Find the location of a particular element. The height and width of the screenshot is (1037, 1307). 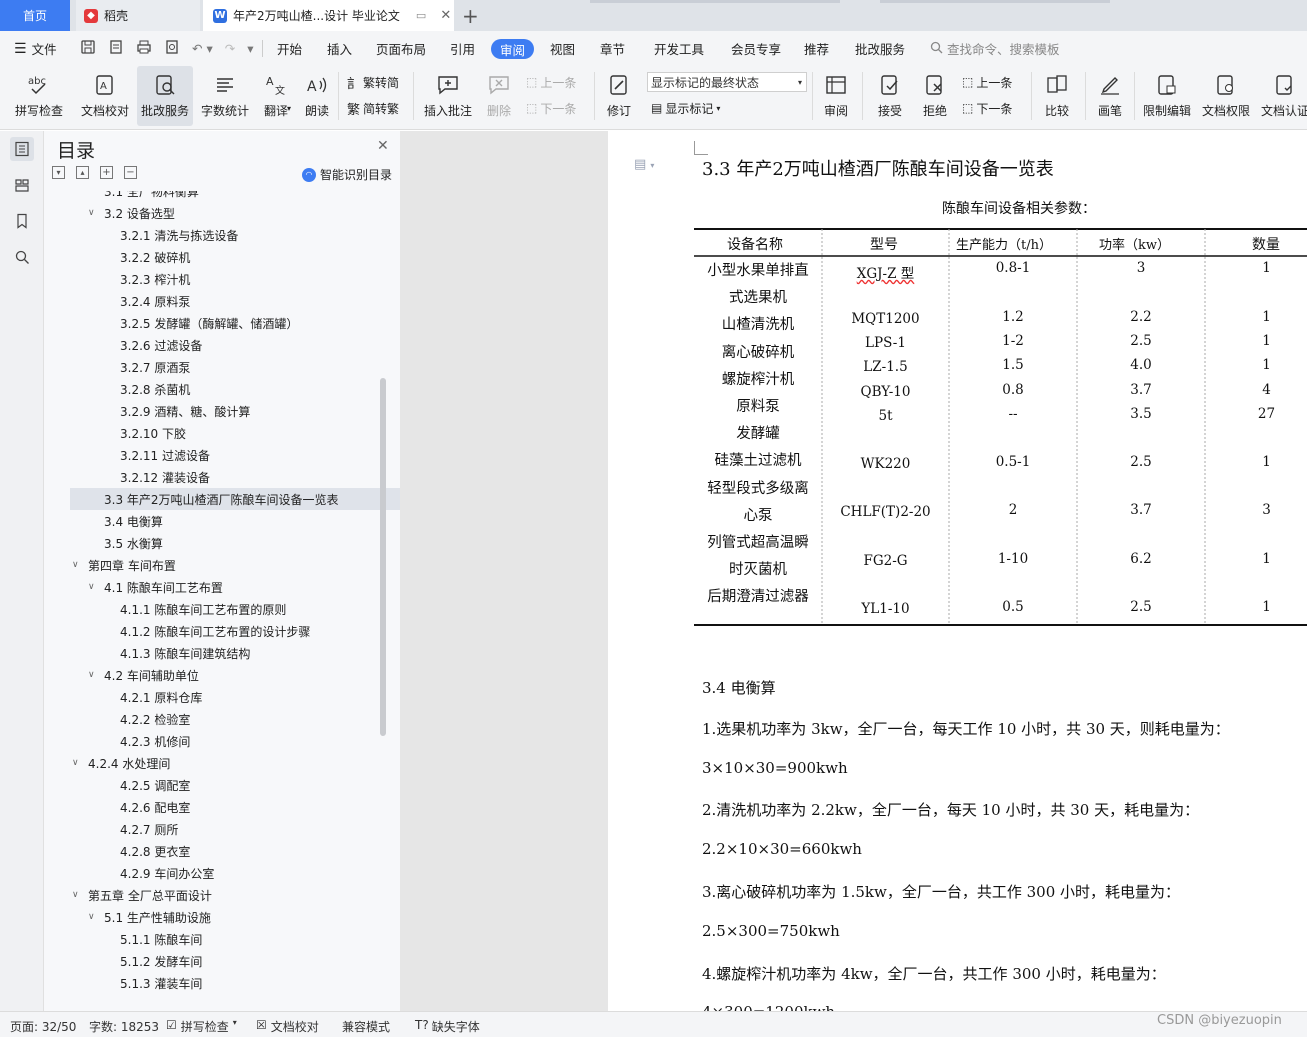

review-pane-button: 审阅 is located at coordinates (836, 96).